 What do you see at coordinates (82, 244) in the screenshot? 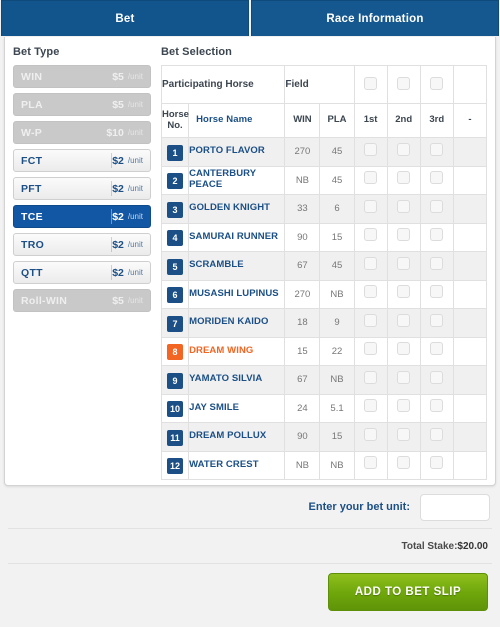
I see `bet-type-tro: TRO $2/unit` at bounding box center [82, 244].